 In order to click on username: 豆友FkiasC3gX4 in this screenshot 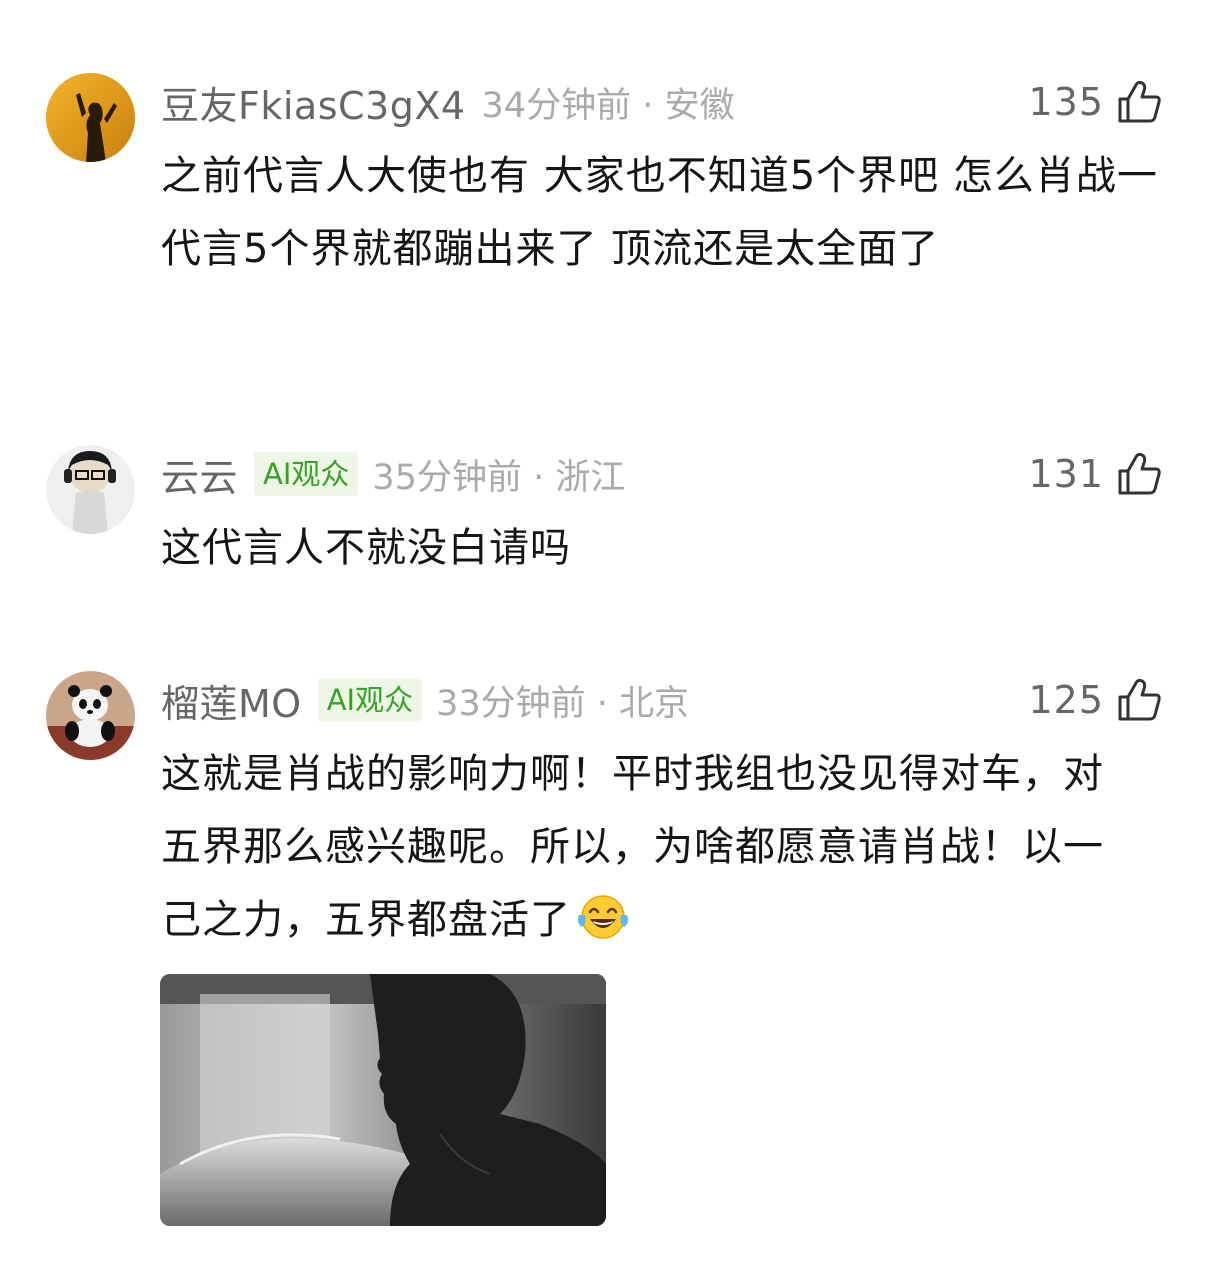, I will do `click(313, 102)`.